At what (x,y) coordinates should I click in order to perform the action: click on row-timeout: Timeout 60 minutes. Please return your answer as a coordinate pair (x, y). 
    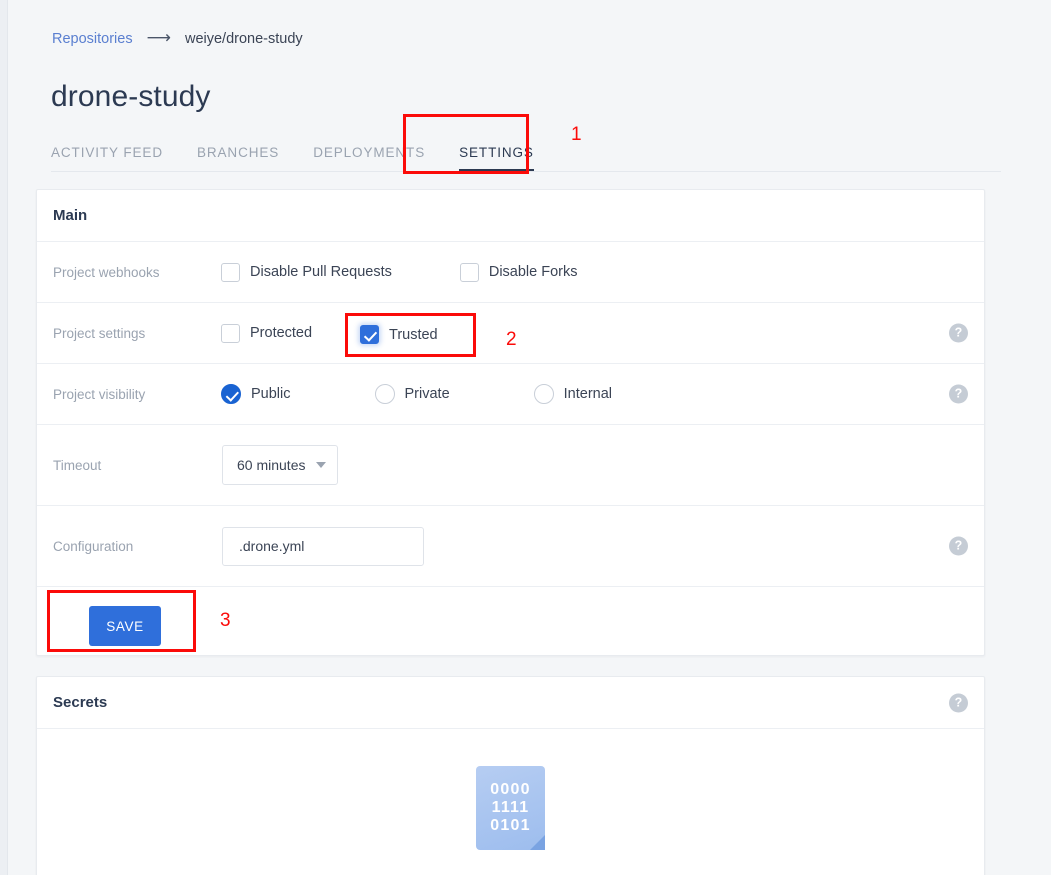
    Looking at the image, I should click on (510, 465).